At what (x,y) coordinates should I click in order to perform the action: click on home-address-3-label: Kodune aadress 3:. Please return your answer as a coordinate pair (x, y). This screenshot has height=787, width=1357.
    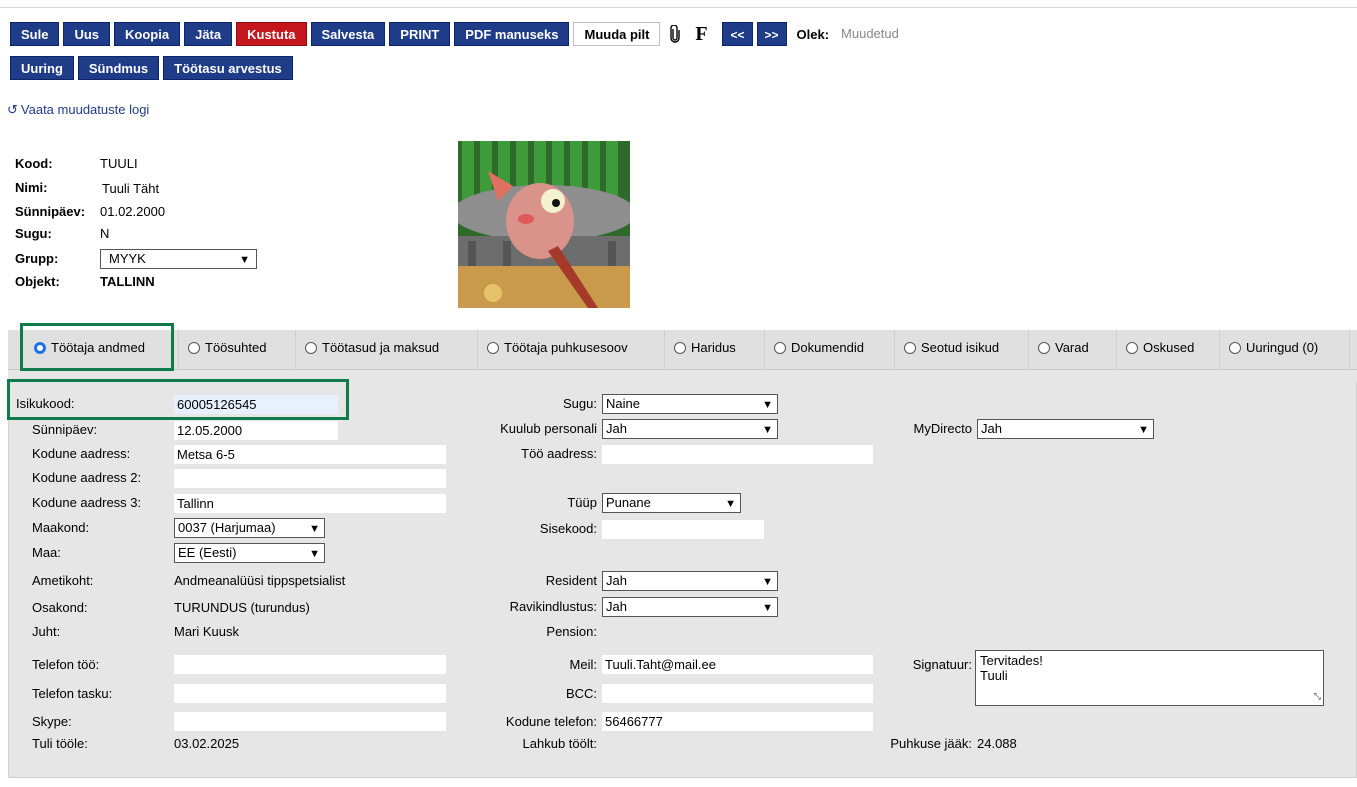
    Looking at the image, I should click on (87, 502).